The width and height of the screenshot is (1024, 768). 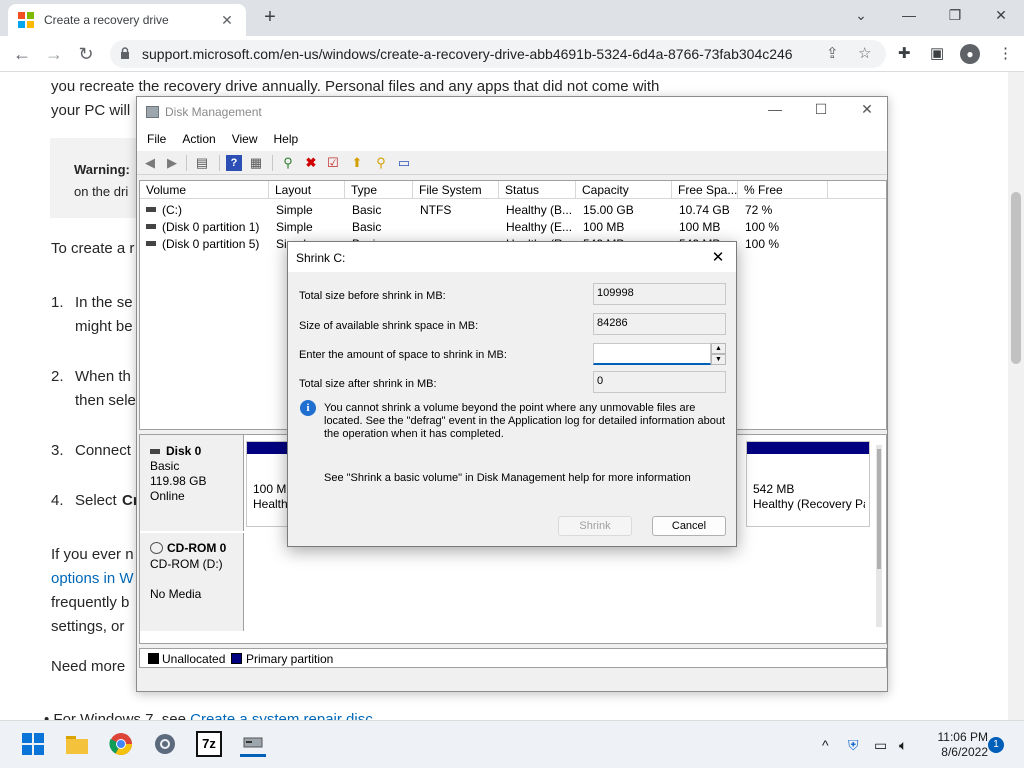 What do you see at coordinates (909, 16) in the screenshot?
I see `minimize-button: —` at bounding box center [909, 16].